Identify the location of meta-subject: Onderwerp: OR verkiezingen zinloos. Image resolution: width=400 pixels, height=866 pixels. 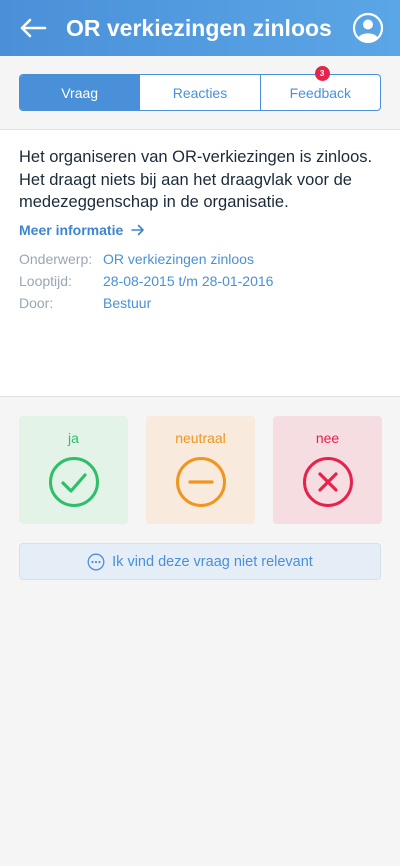
(136, 259).